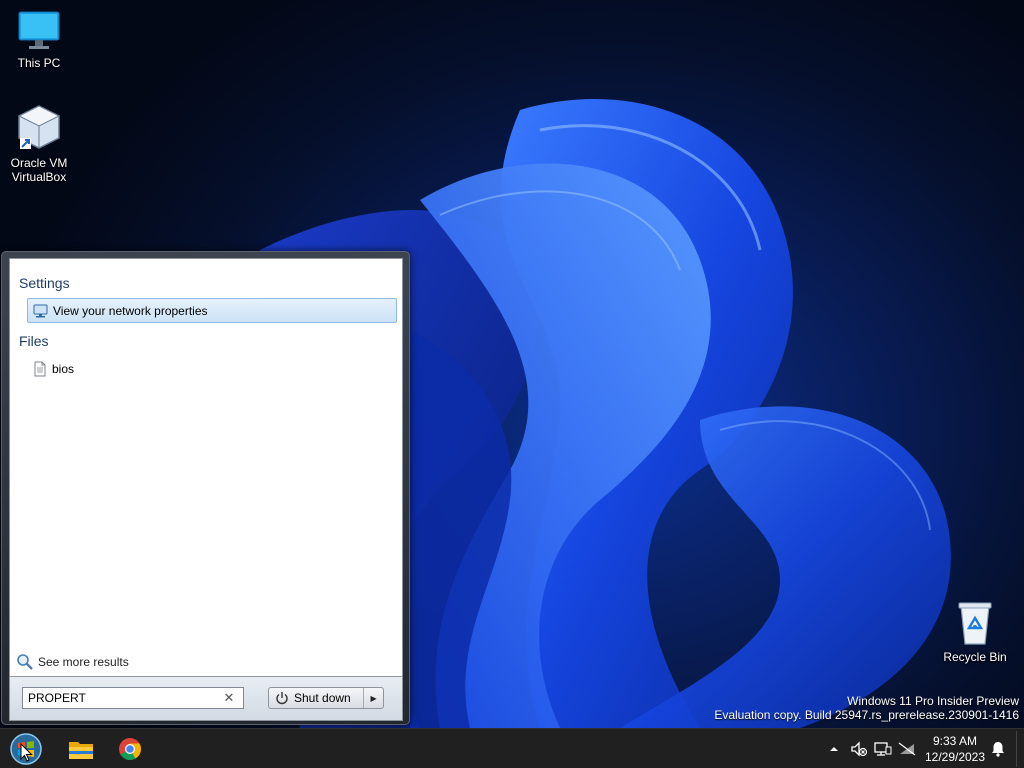 The image size is (1024, 768). What do you see at coordinates (39, 63) in the screenshot?
I see `desktop-icon-label: This PC` at bounding box center [39, 63].